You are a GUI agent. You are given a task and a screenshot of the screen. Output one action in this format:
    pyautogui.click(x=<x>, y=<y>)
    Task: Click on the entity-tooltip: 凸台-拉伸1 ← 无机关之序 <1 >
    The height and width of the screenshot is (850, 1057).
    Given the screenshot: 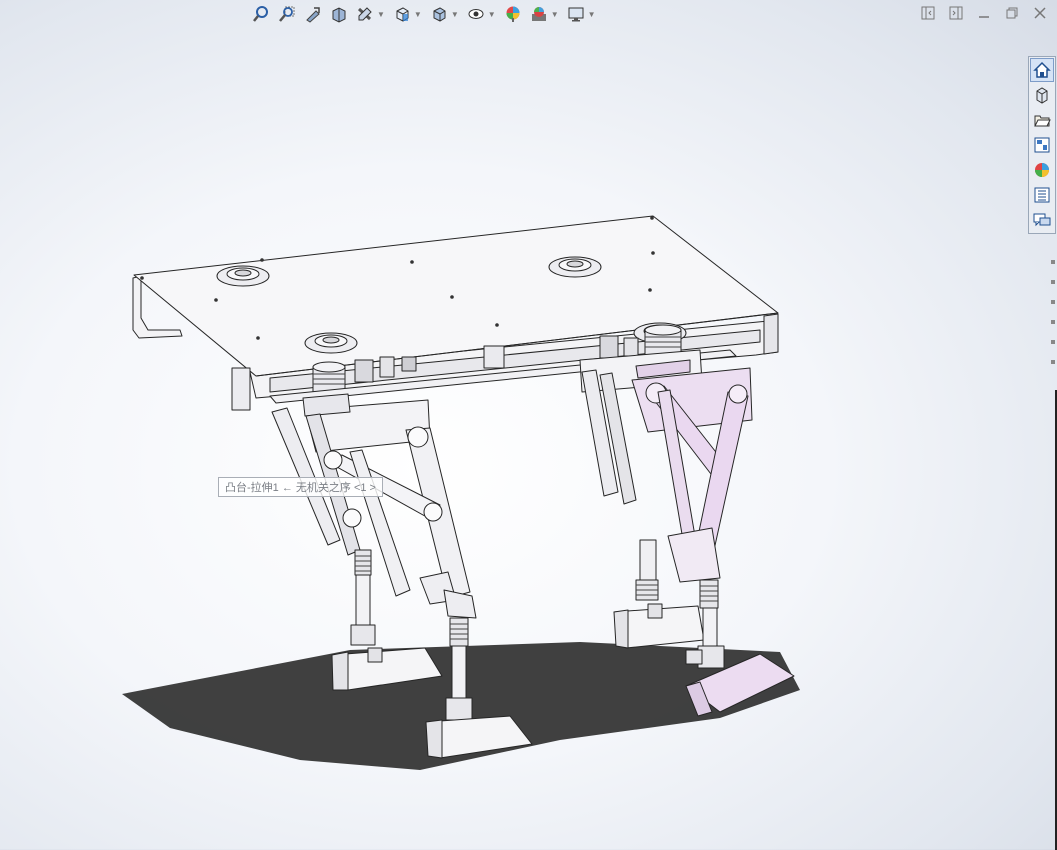 What is the action you would take?
    pyautogui.click(x=300, y=487)
    